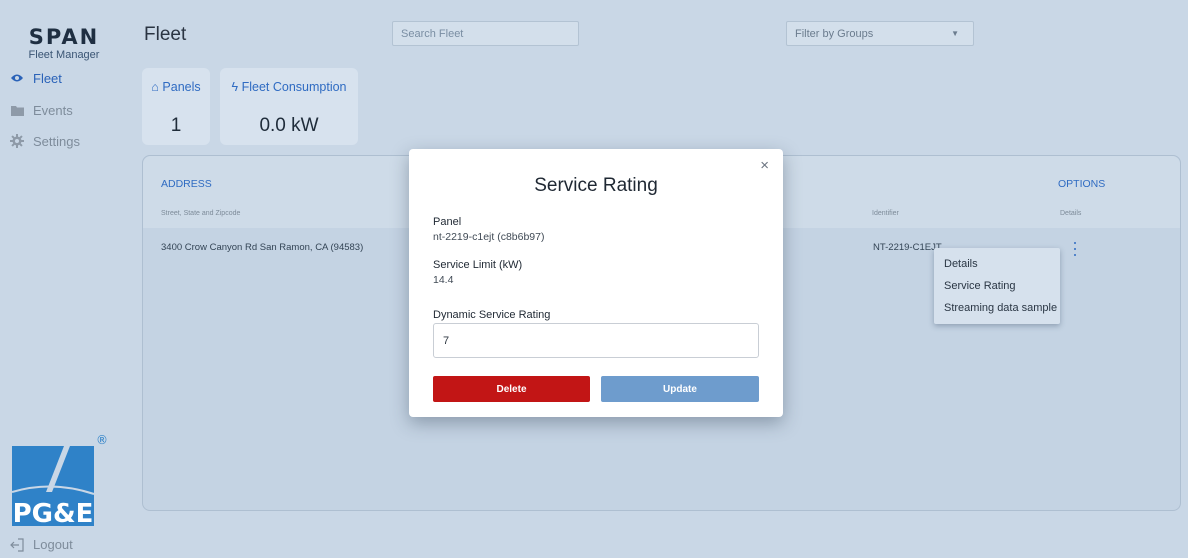 The width and height of the screenshot is (1188, 558). What do you see at coordinates (60, 480) in the screenshot?
I see `pge-logo: PG&E ®` at bounding box center [60, 480].